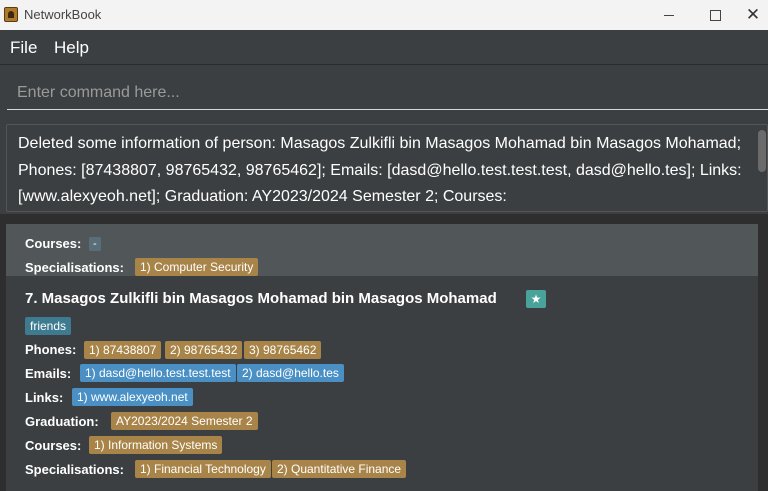  I want to click on person-tag: friends, so click(48, 326).